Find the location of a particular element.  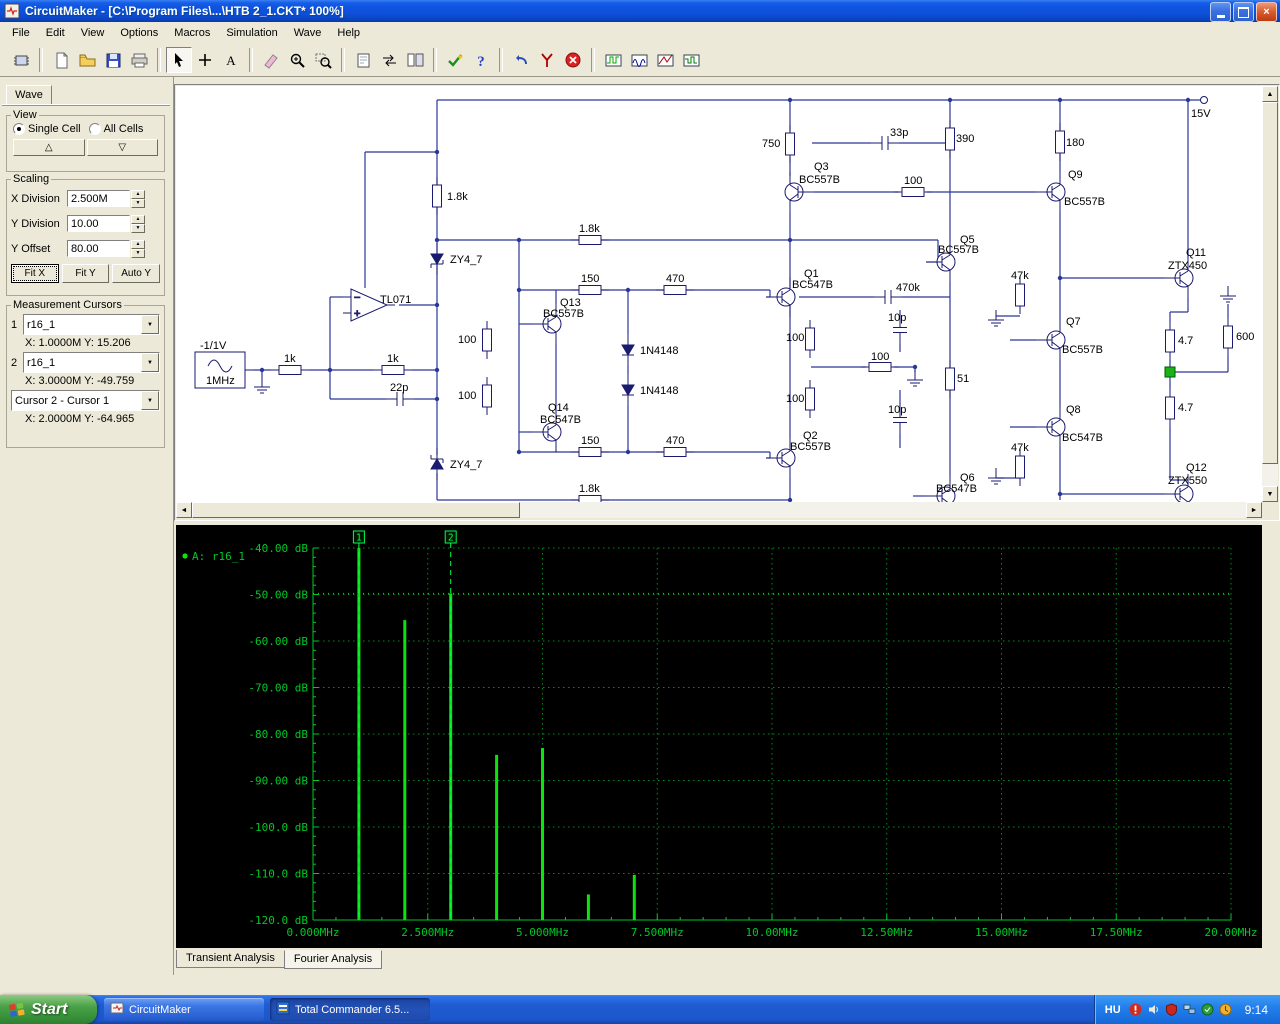

cursor-1-signal-select: r16_1 ▼ is located at coordinates (91, 324).